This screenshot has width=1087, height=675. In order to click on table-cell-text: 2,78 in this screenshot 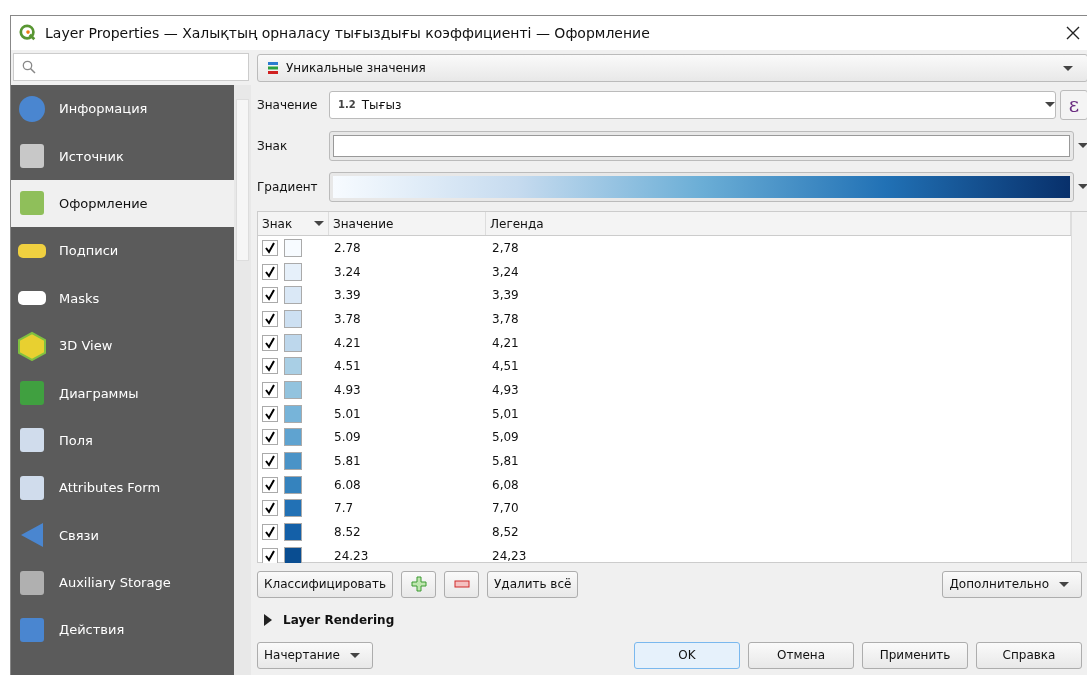, I will do `click(505, 247)`.